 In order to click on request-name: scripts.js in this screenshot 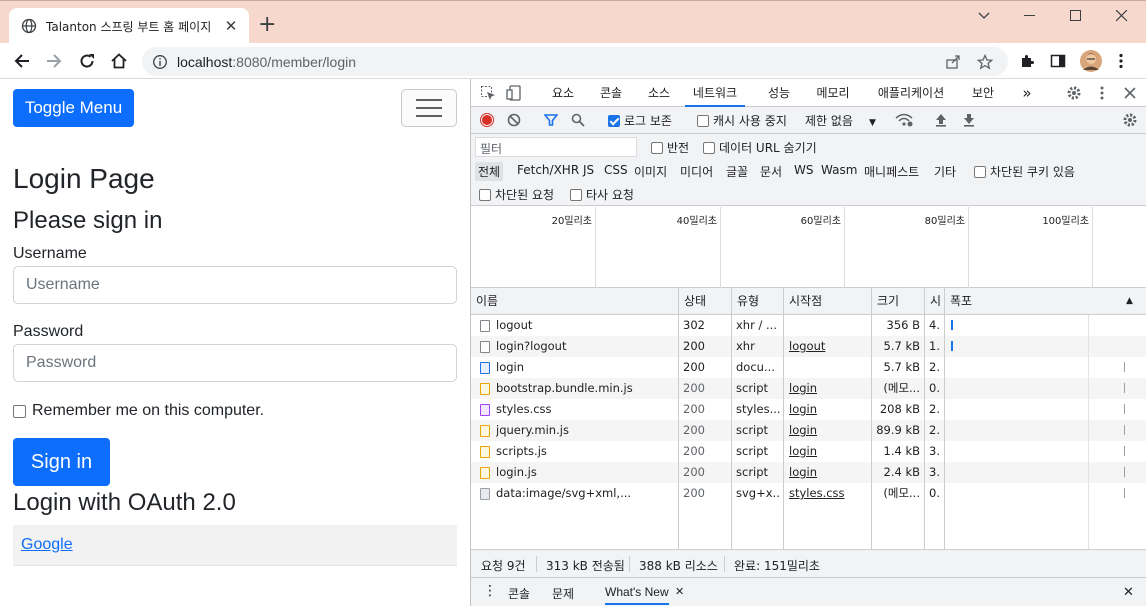, I will do `click(585, 451)`.